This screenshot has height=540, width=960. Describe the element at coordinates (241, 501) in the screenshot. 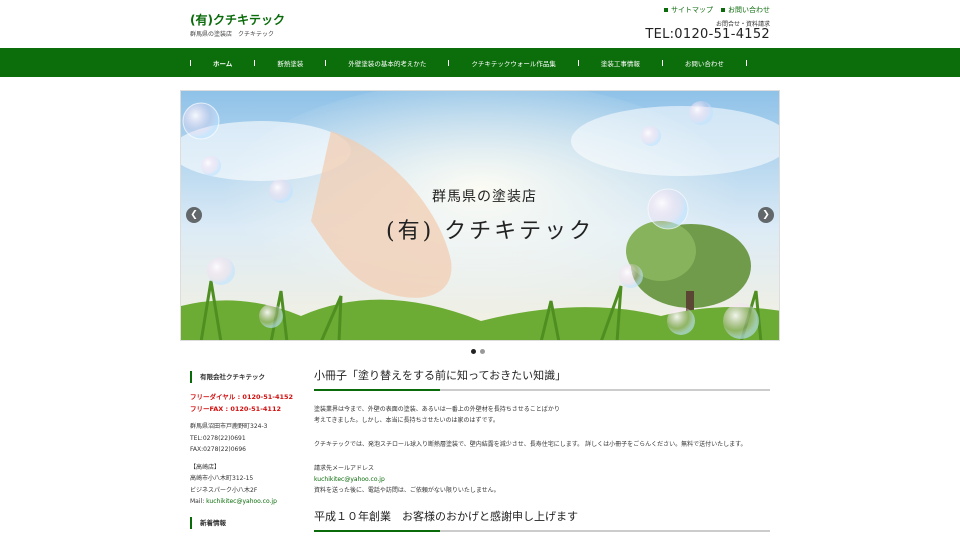

I see `mail-link: kuchikitec@yahoo.co.jp` at that location.